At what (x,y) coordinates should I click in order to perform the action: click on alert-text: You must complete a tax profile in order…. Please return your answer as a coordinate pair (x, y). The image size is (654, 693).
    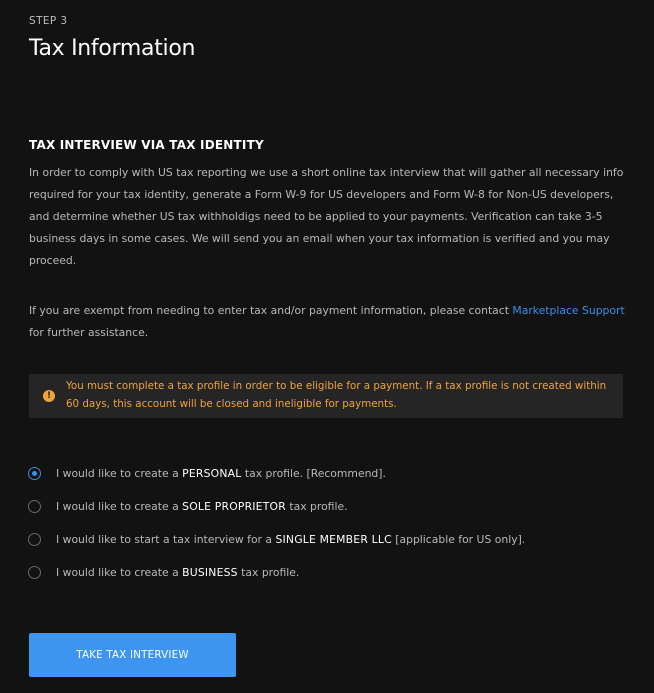
    Looking at the image, I should click on (336, 395).